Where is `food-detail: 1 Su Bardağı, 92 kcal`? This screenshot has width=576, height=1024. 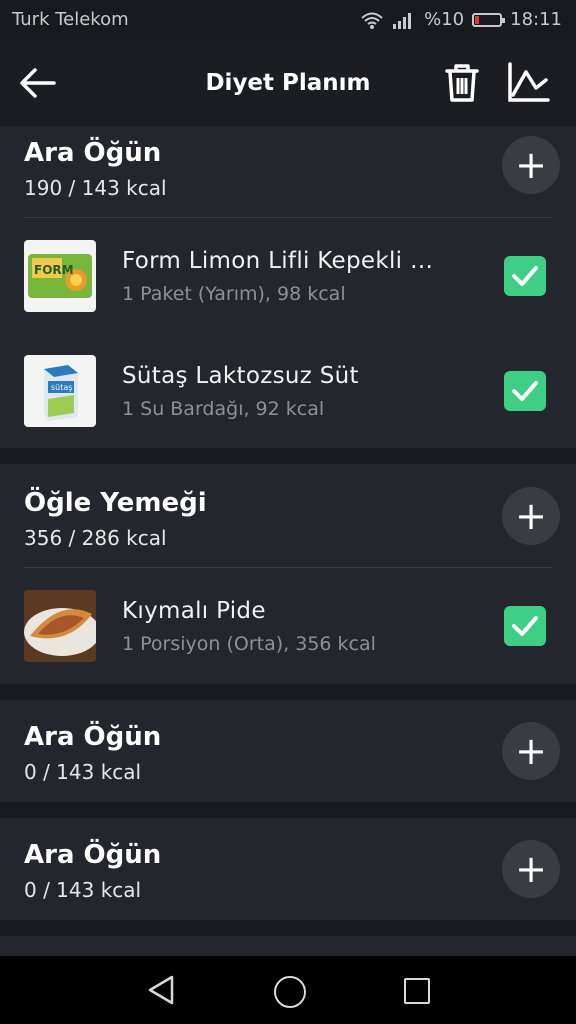 food-detail: 1 Su Bardağı, 92 kcal is located at coordinates (223, 409).